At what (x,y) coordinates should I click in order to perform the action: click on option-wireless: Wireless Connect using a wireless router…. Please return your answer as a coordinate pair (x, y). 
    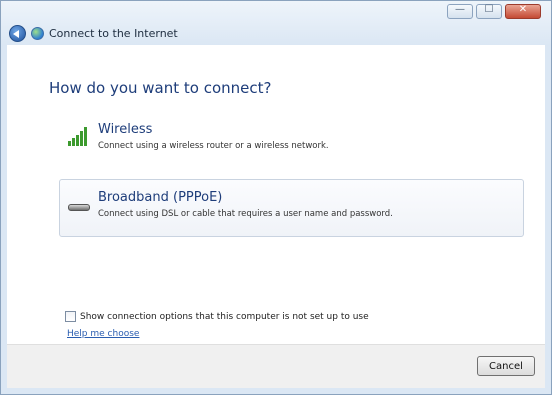
    Looking at the image, I should click on (291, 140).